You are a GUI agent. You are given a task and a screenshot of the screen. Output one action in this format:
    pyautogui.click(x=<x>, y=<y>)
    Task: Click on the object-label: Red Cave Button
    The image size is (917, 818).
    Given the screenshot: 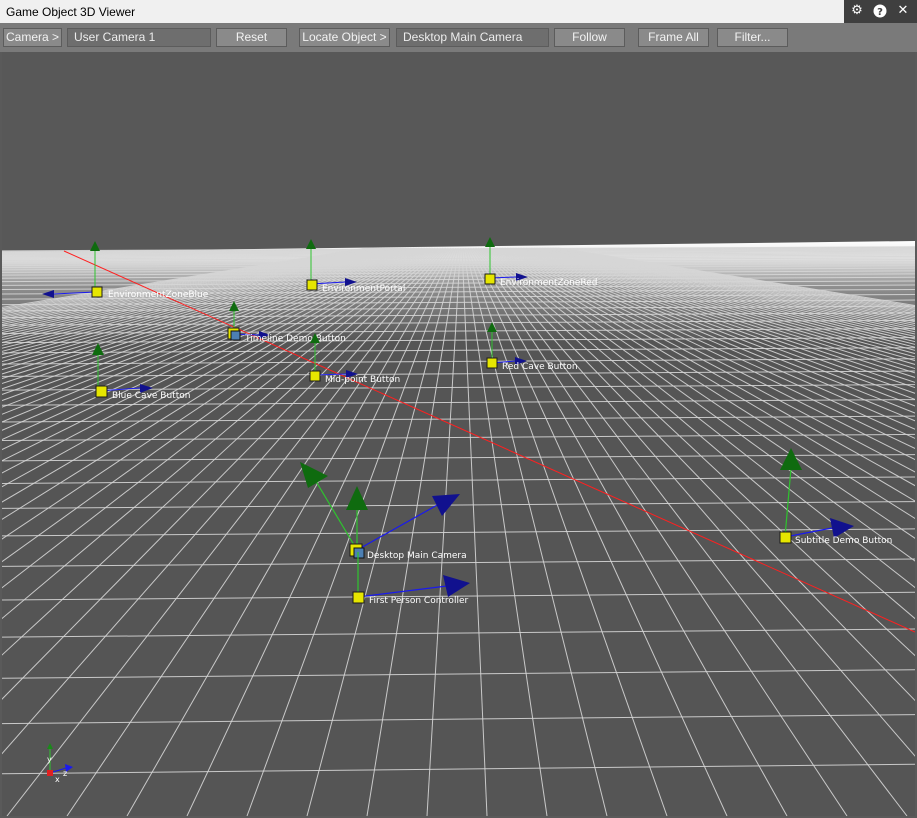 What is the action you would take?
    pyautogui.click(x=540, y=367)
    